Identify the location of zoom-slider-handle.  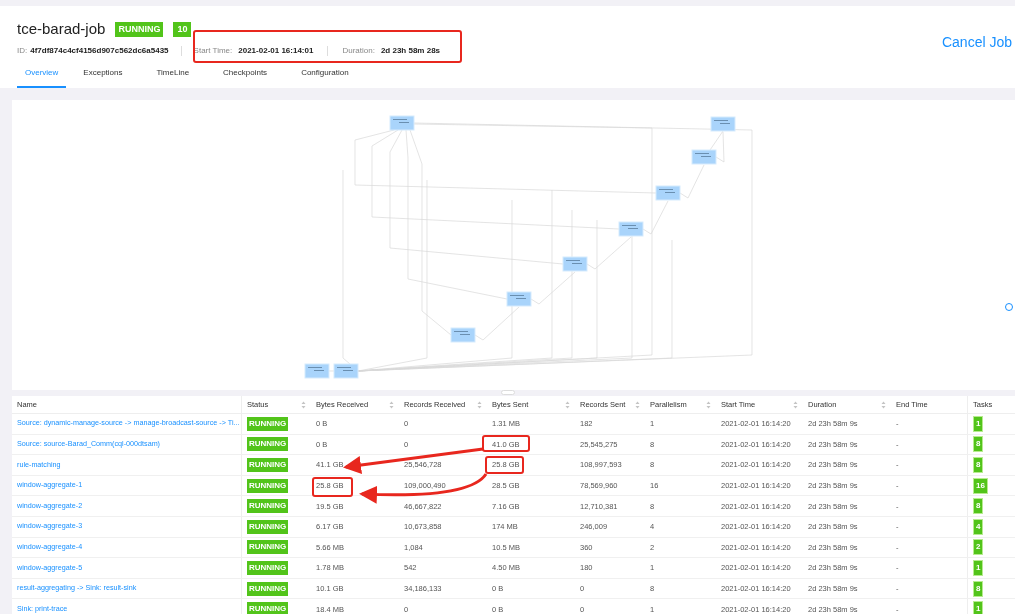
(1009, 307).